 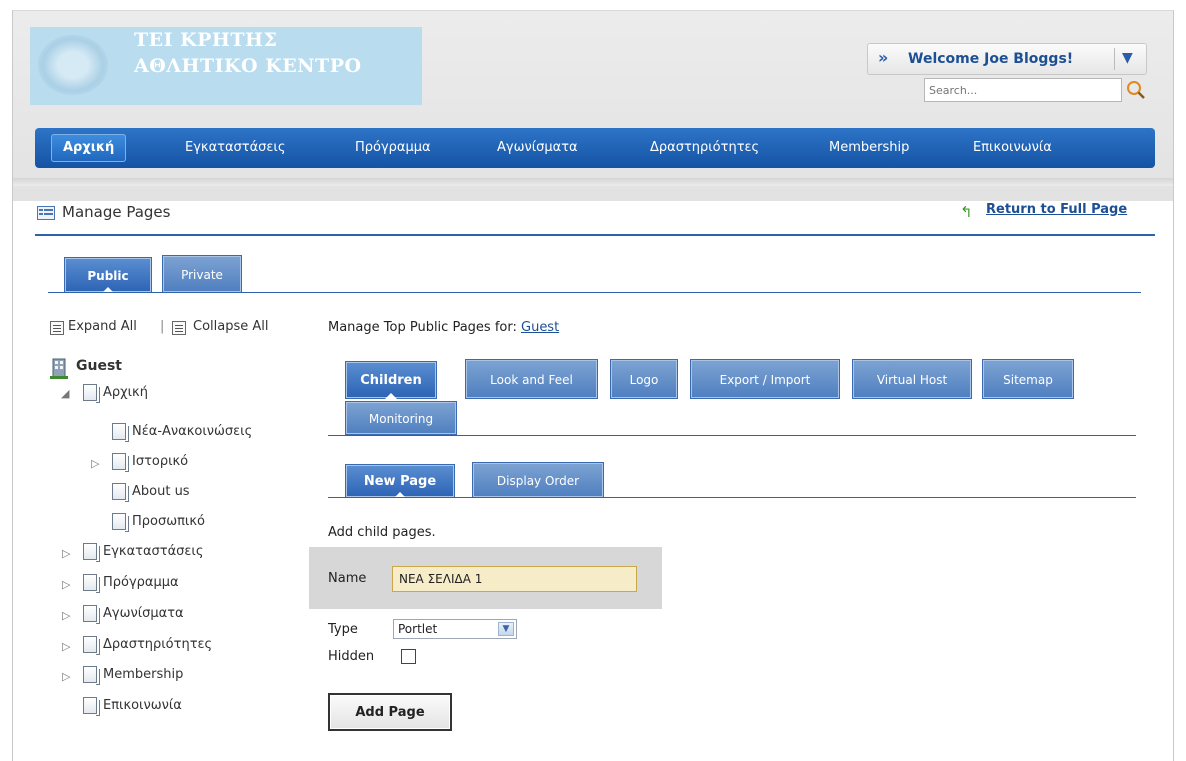 I want to click on tab-private: Private, so click(x=202, y=274).